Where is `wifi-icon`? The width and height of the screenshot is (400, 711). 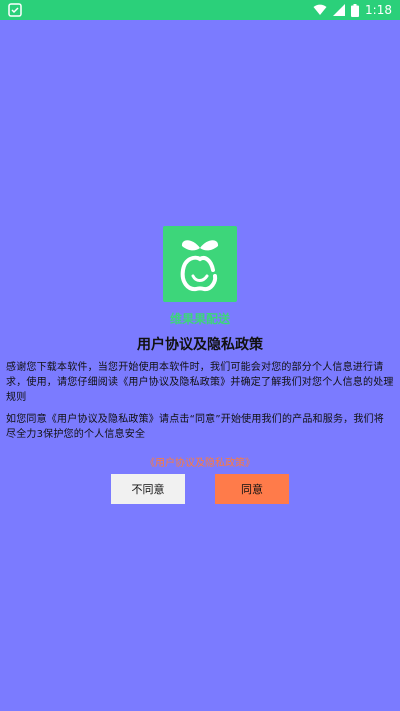 wifi-icon is located at coordinates (320, 10).